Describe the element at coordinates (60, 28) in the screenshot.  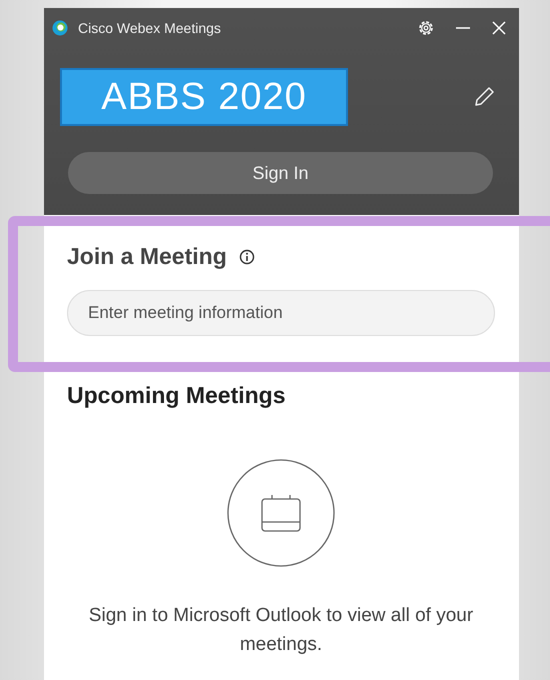
I see `app-logo-icon` at that location.